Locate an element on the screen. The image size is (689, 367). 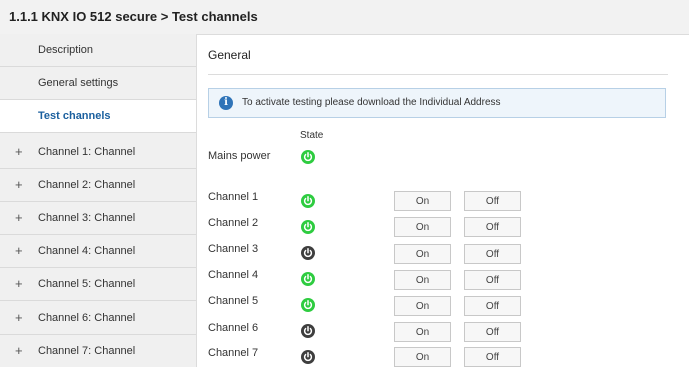
channel-7-off-button: Off is located at coordinates (492, 357).